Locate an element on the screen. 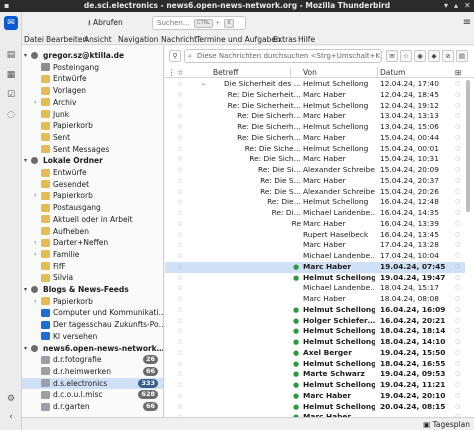 The image size is (474, 430). chat-icon: ◌ is located at coordinates (11, 115).